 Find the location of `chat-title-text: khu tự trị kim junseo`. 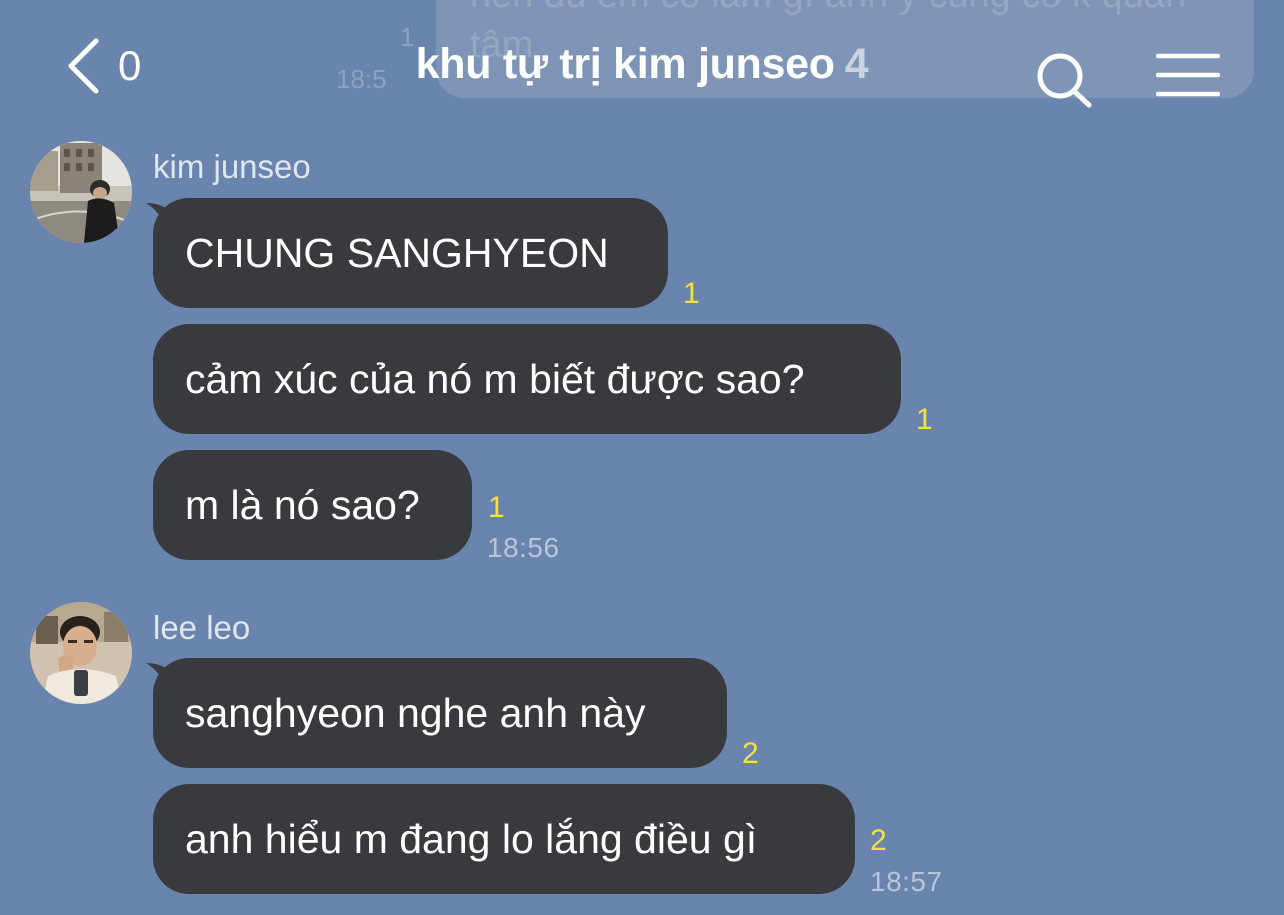

chat-title-text: khu tự trị kim junseo is located at coordinates (625, 64).